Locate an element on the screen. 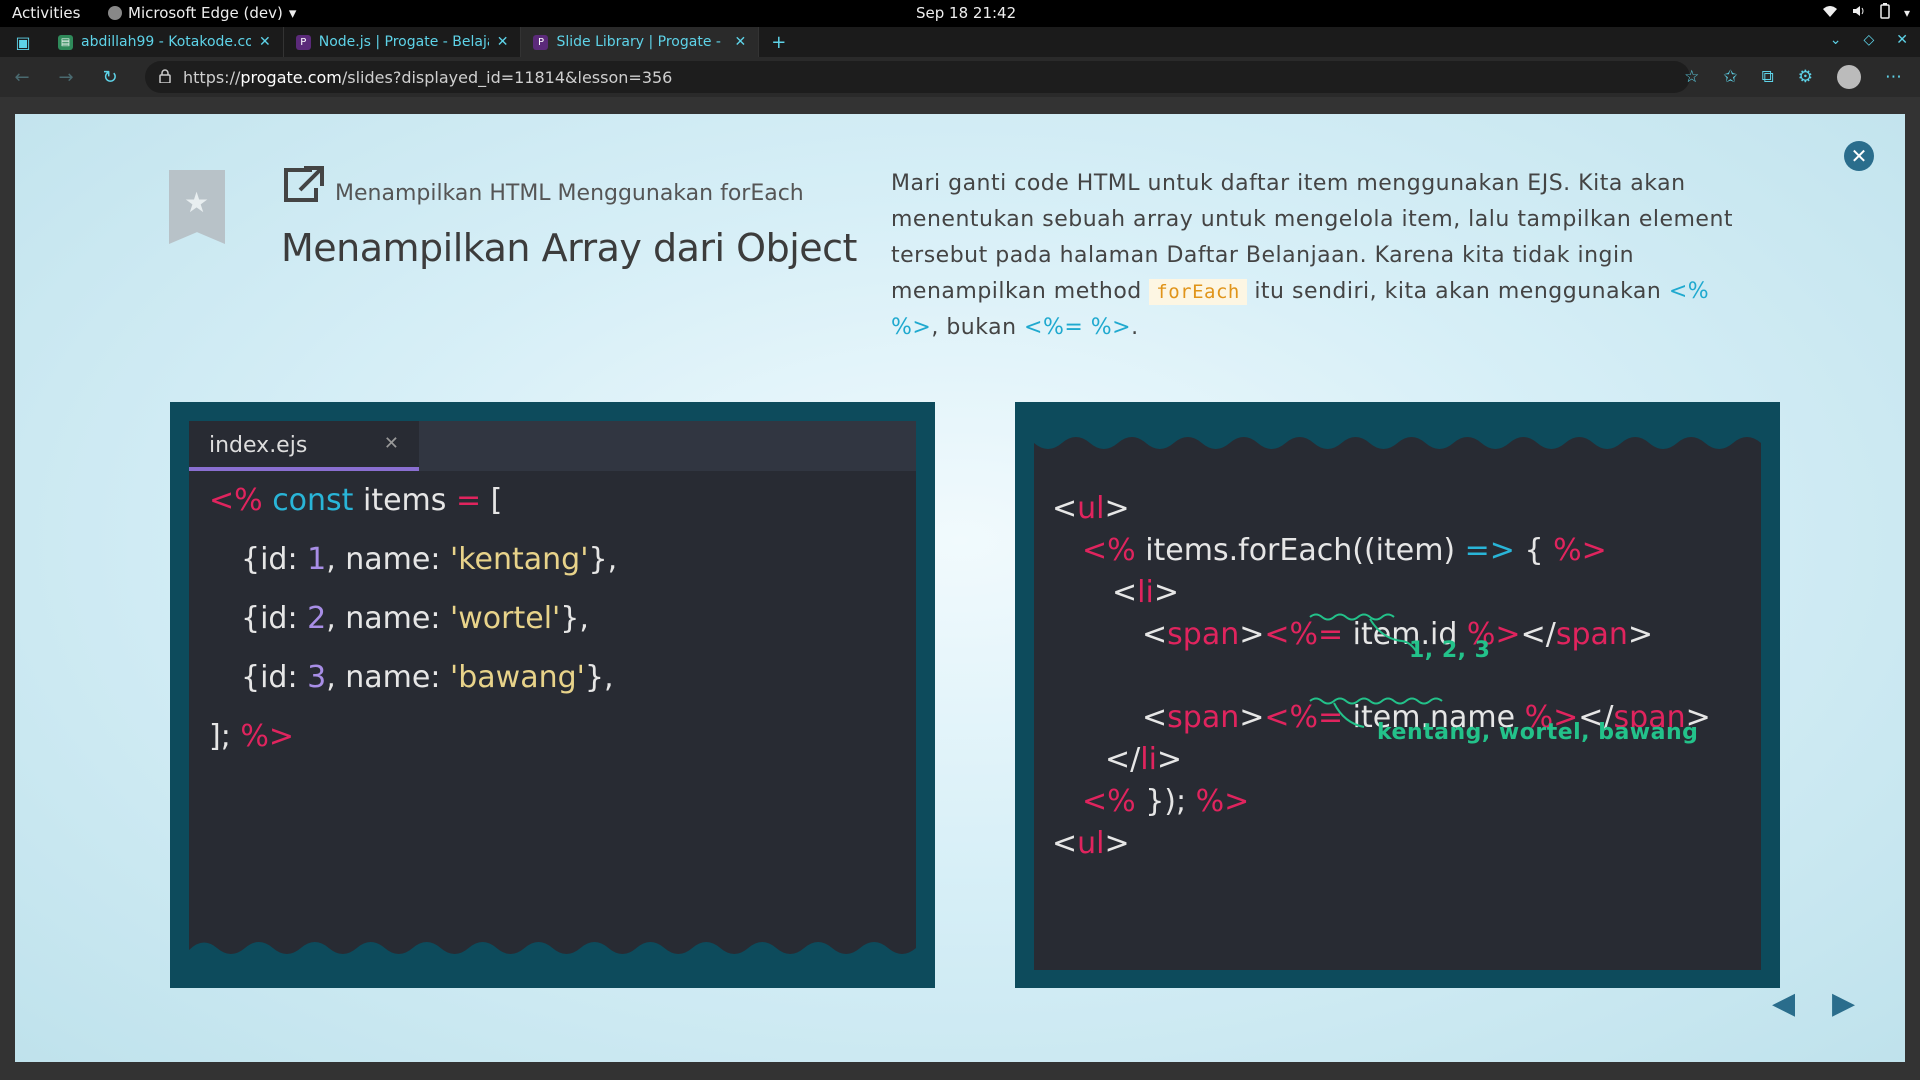 The image size is (1920, 1080). code-token: = is located at coordinates (468, 500).